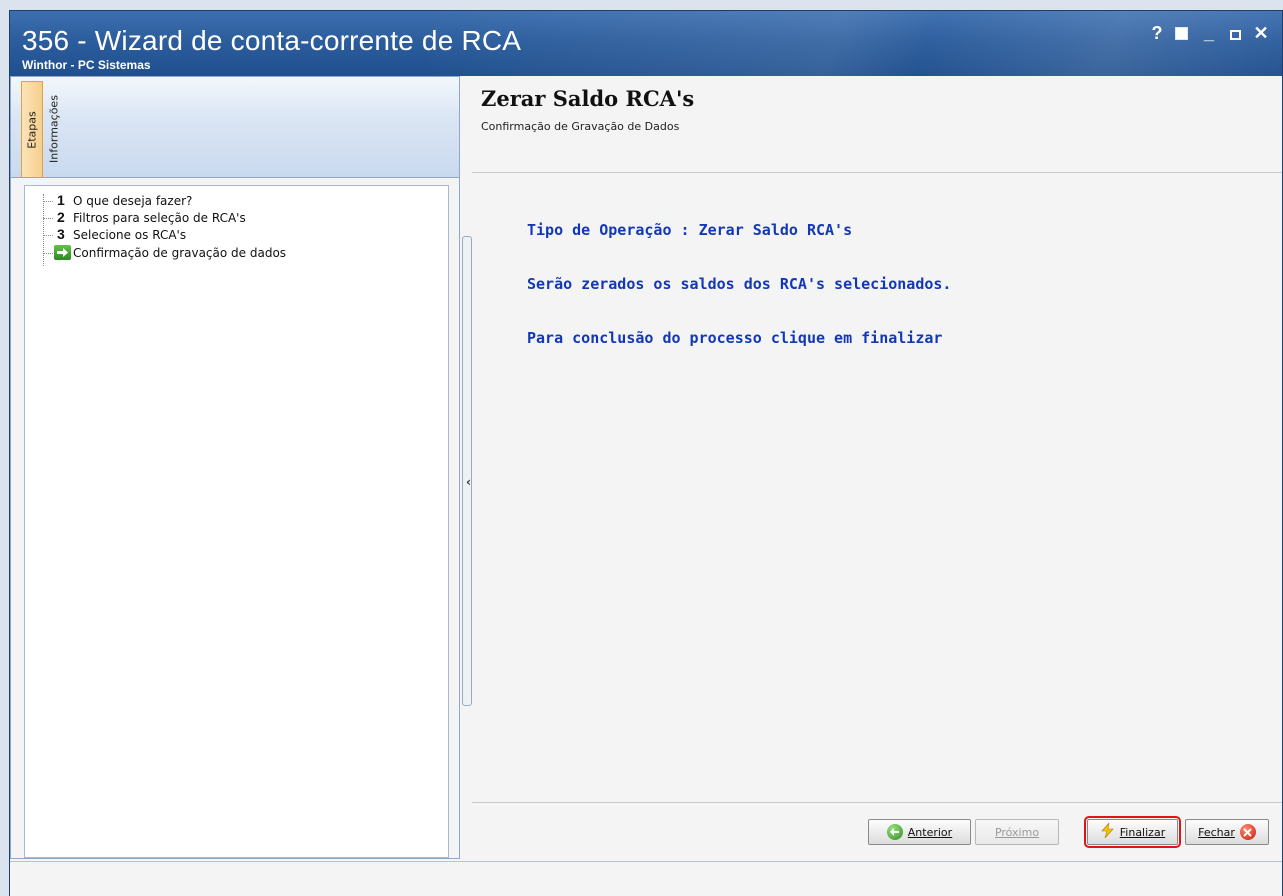 This screenshot has height=896, width=1283. I want to click on finalizar-label: Finalizar, so click(1142, 832).